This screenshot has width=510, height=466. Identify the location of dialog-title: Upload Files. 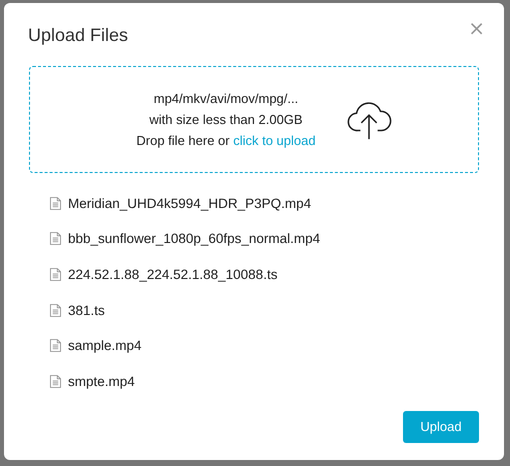
(78, 35).